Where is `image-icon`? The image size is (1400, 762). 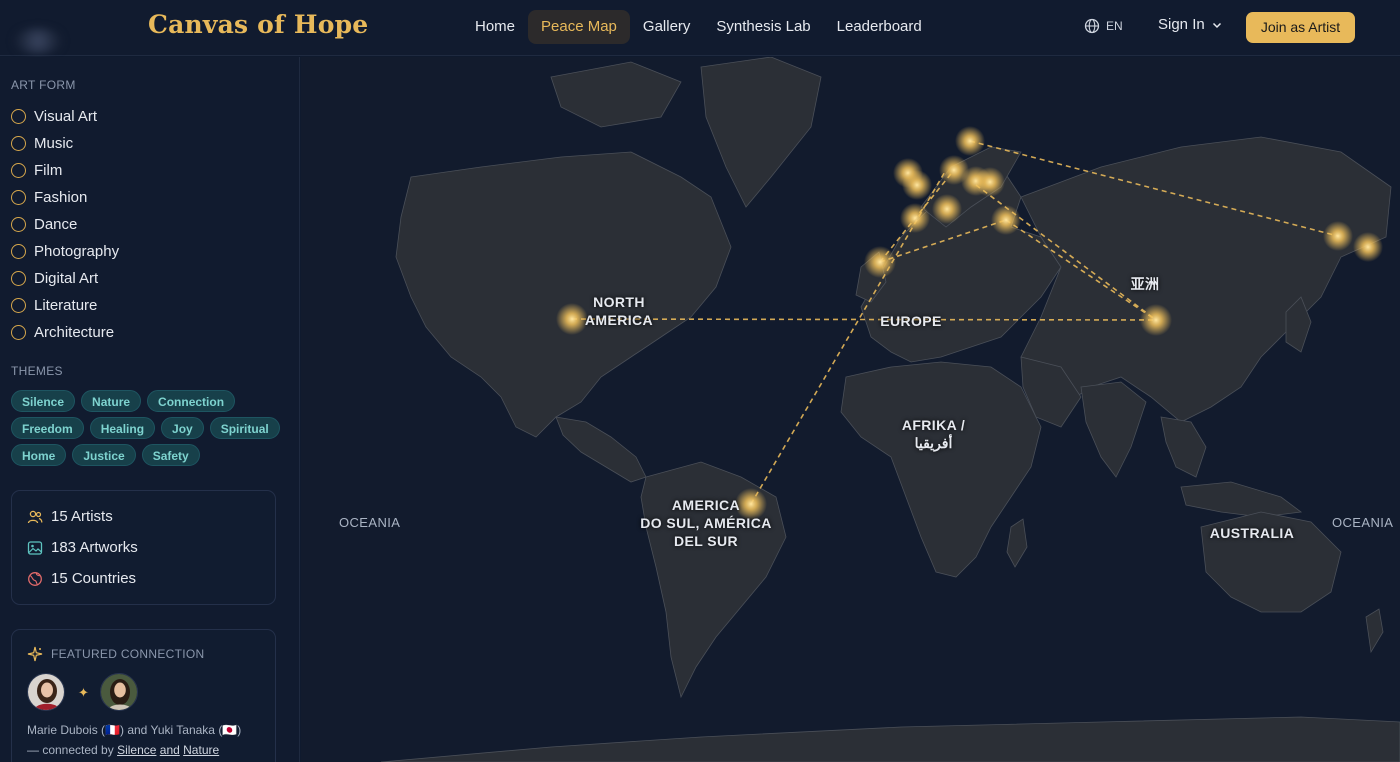 image-icon is located at coordinates (35, 547).